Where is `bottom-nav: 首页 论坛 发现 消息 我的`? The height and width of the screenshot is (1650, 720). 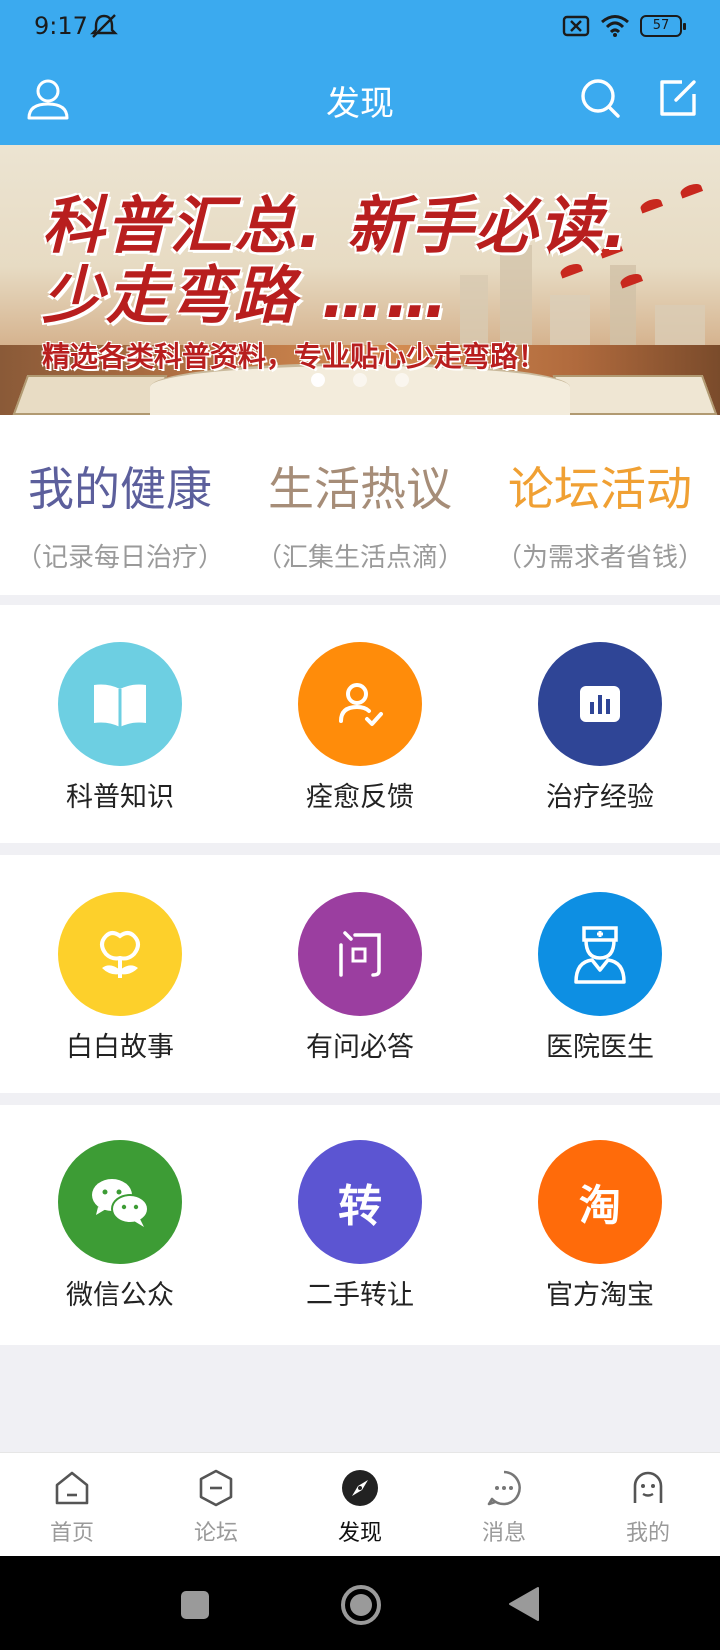
bottom-nav: 首页 论坛 发现 消息 我的 is located at coordinates (360, 1504).